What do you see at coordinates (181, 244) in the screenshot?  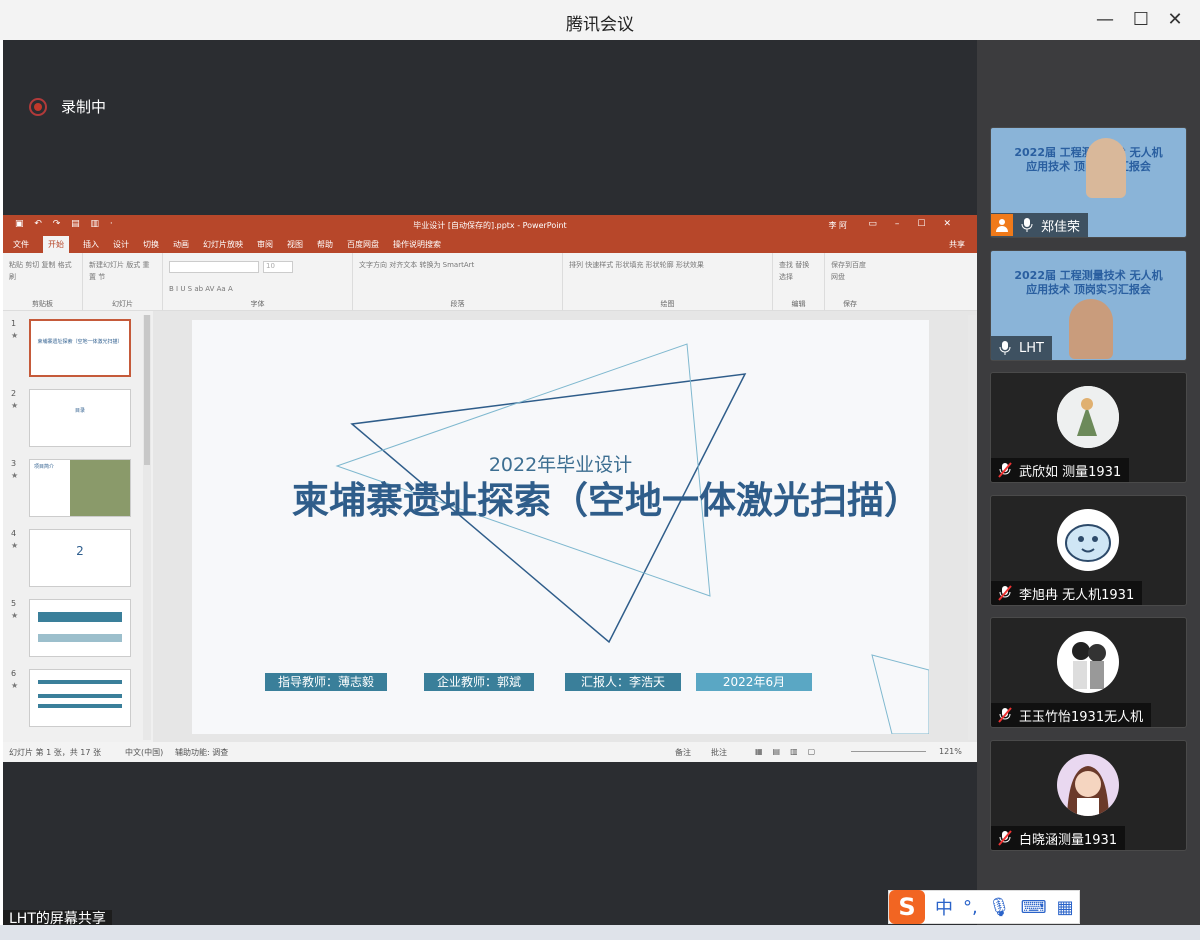 I see `menu-animations: 动画` at bounding box center [181, 244].